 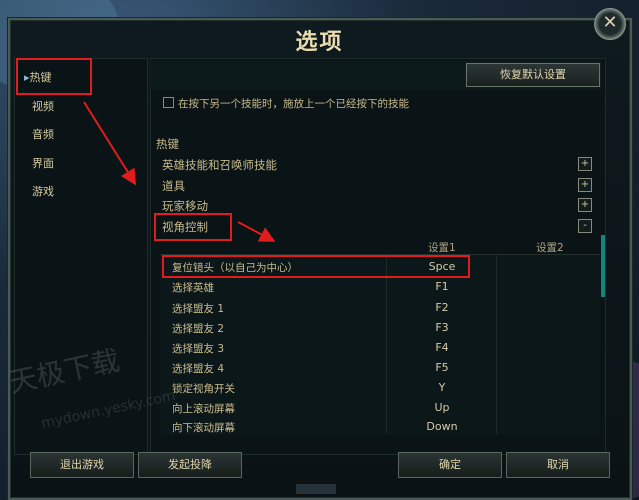 I want to click on arrow-to-camera-control, so click(x=110, y=143).